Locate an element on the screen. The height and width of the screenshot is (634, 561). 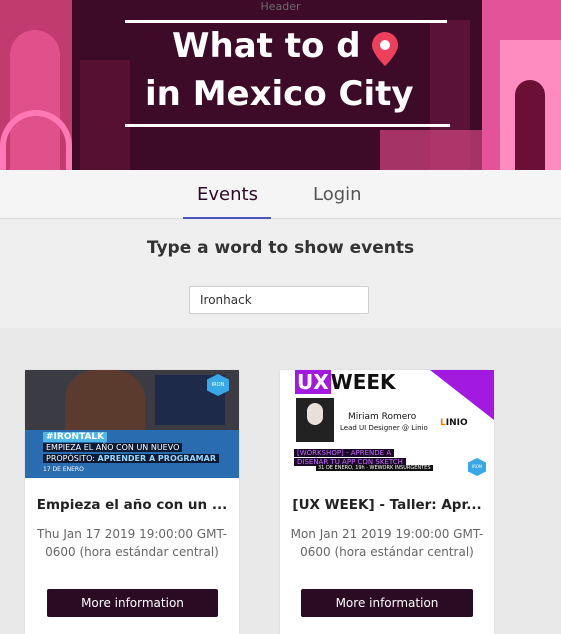
event-image-title: UX WEEK is located at coordinates (345, 382).